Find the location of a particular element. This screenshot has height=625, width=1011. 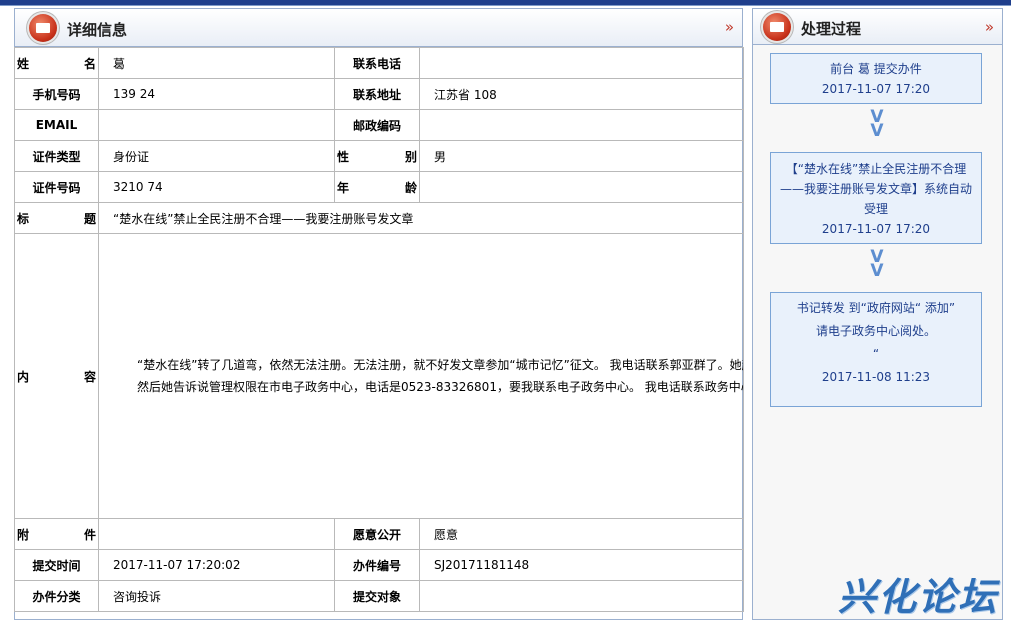

idnum-value: 3210 74 is located at coordinates (216, 187).